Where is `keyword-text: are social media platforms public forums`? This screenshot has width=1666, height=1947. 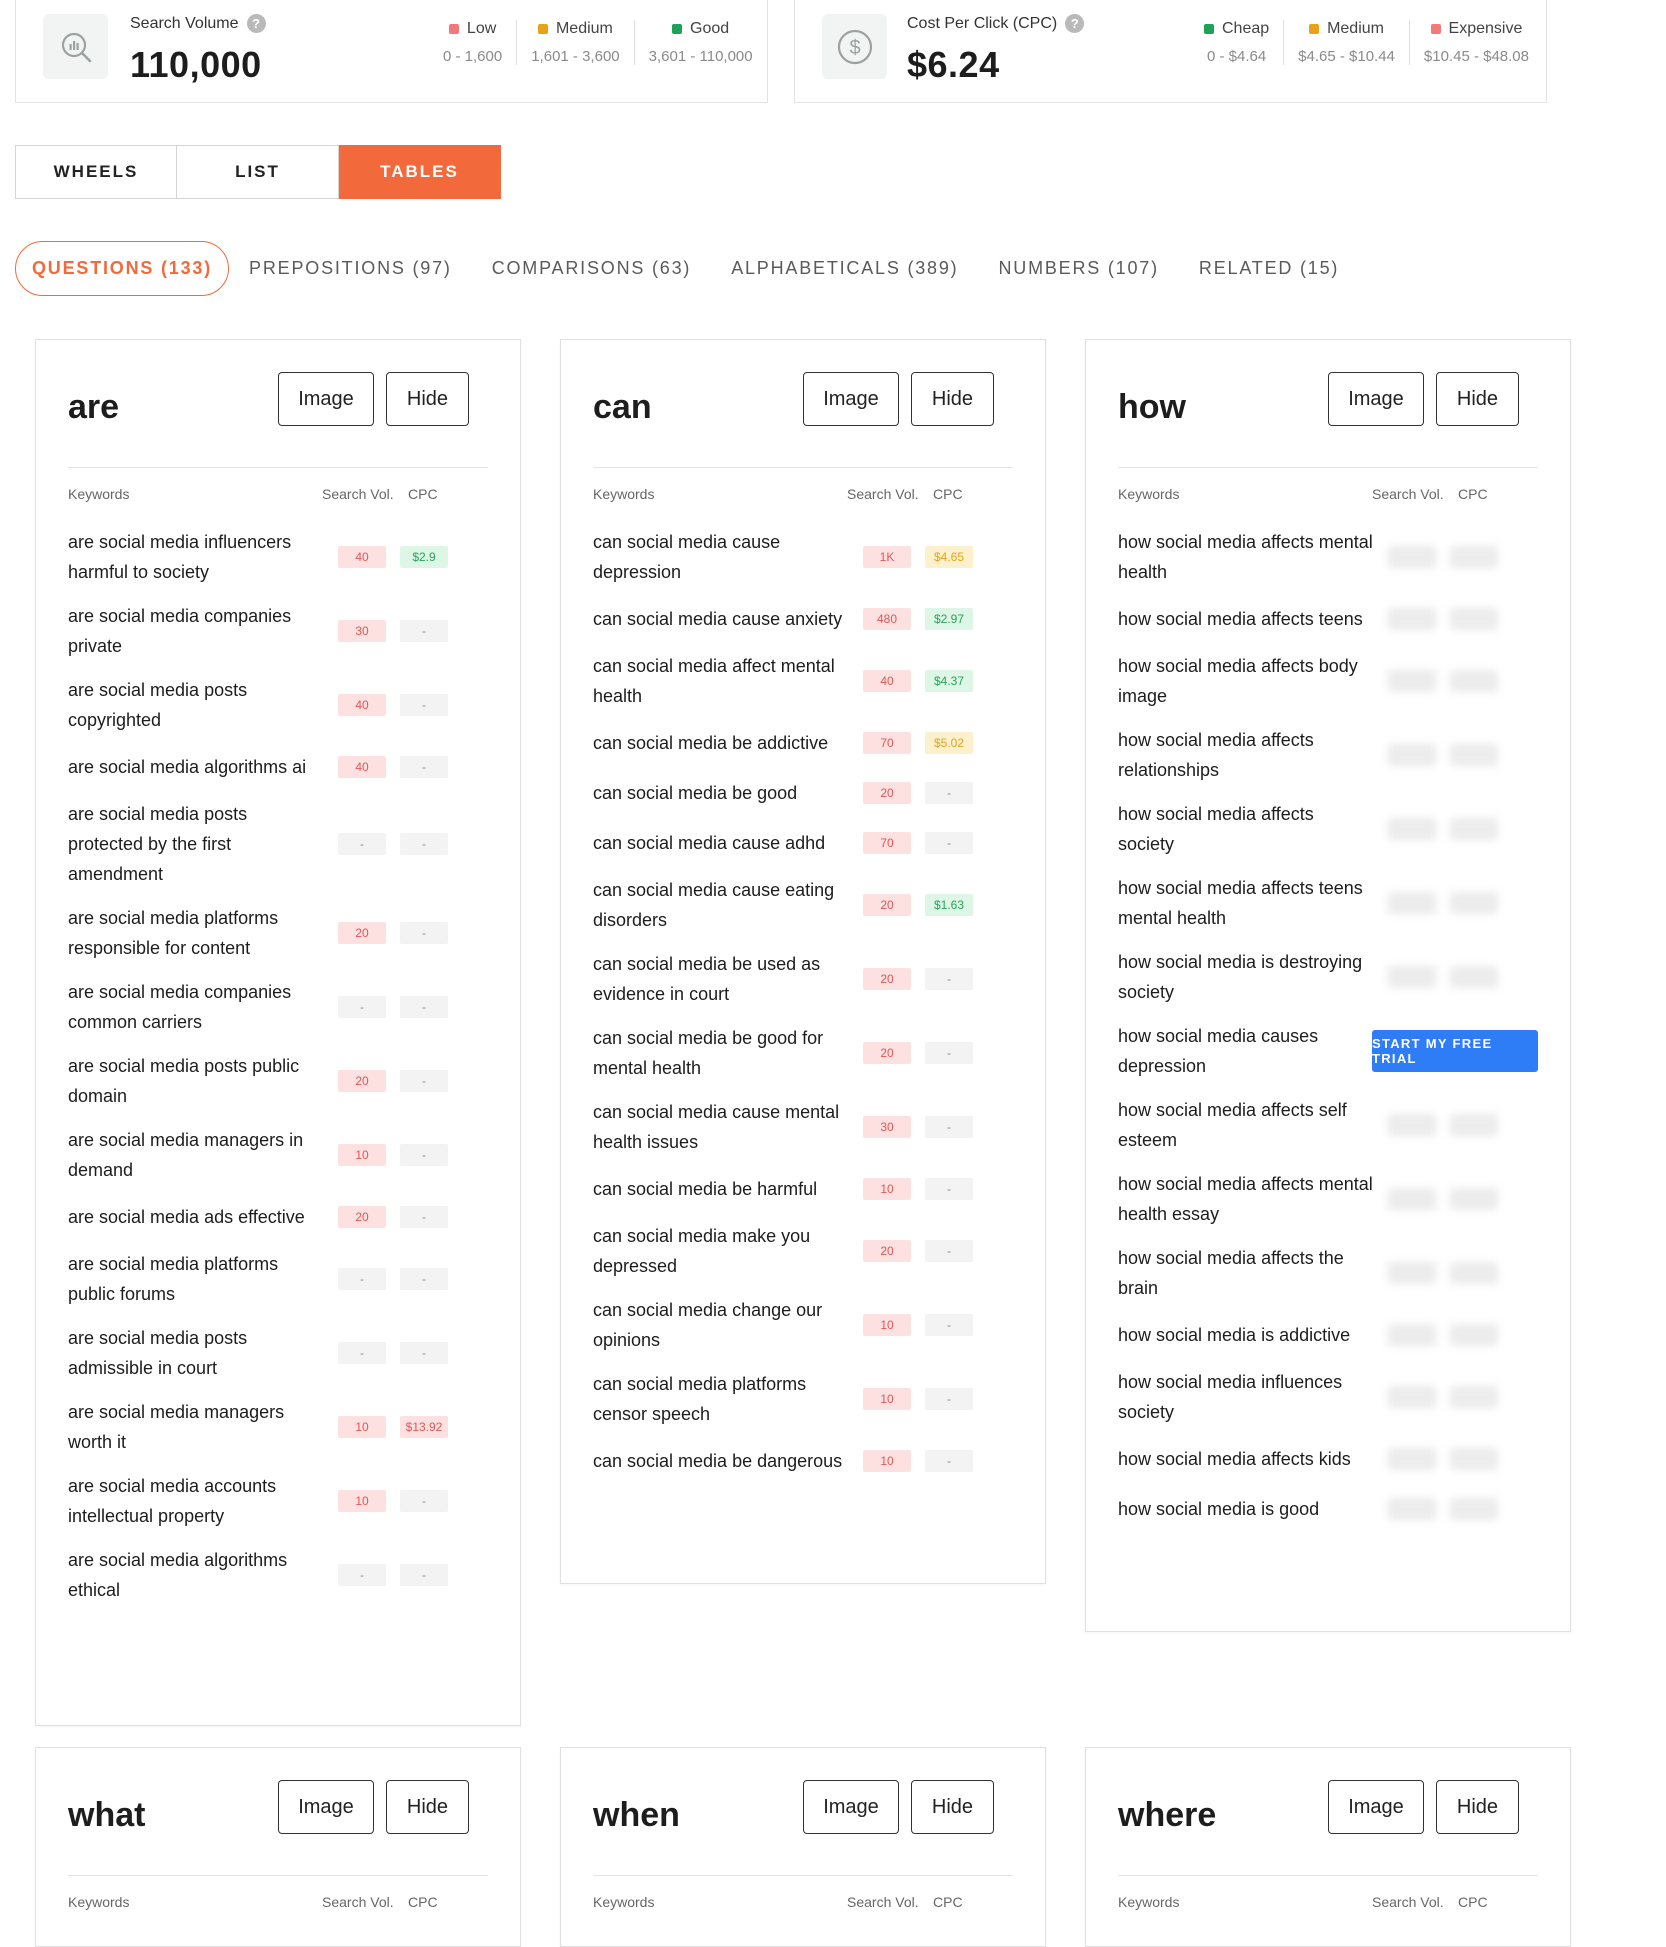 keyword-text: are social media platforms public forums is located at coordinates (195, 1279).